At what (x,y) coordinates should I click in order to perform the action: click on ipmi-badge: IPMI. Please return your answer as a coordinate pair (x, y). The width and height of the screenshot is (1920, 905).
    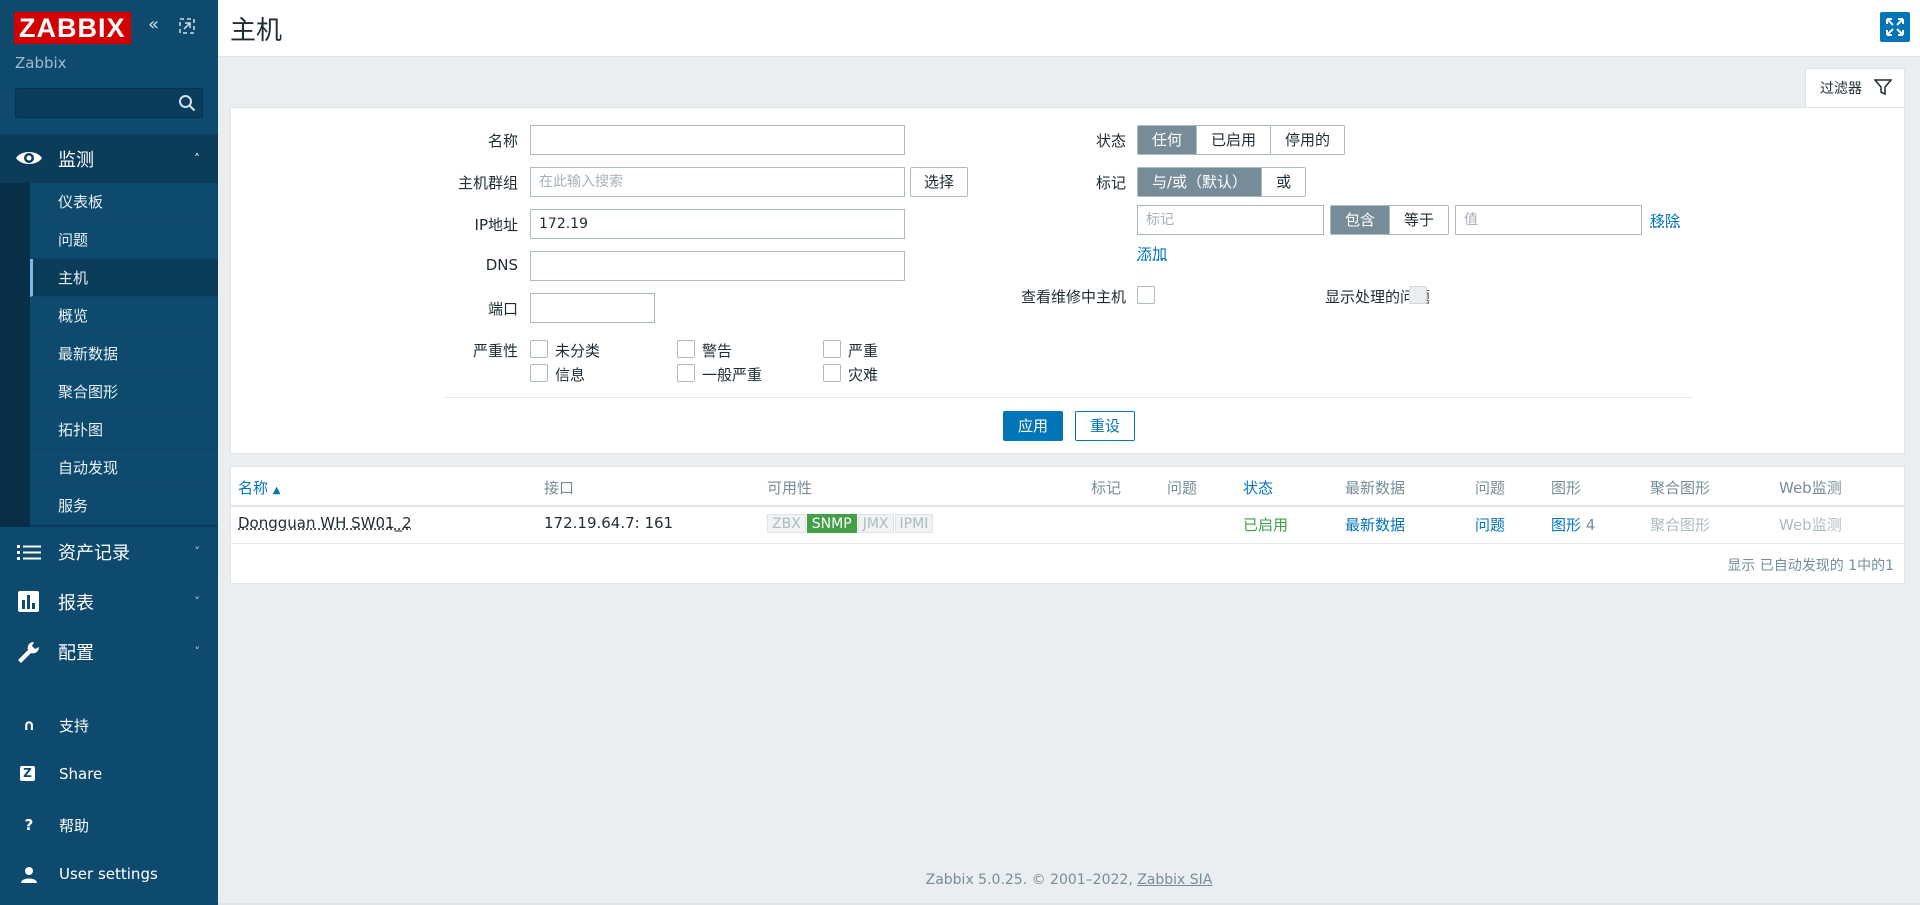
    Looking at the image, I should click on (914, 523).